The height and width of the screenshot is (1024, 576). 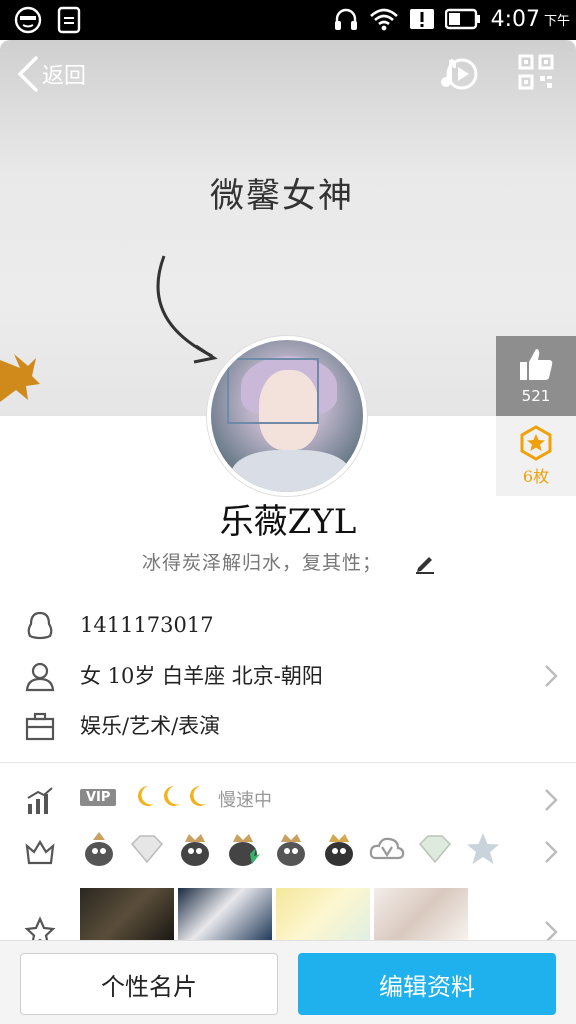 What do you see at coordinates (556, 21) in the screenshot?
I see `clock-ampm: 下午` at bounding box center [556, 21].